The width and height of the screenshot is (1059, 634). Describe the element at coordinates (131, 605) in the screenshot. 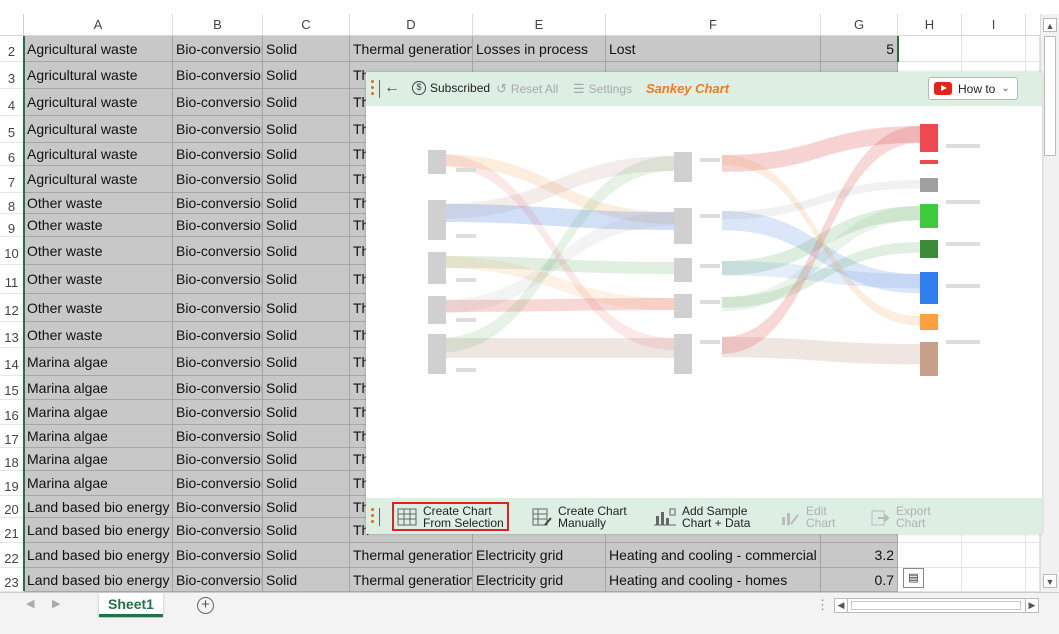

I see `sheet-tab-sheet1: Sheet1` at that location.